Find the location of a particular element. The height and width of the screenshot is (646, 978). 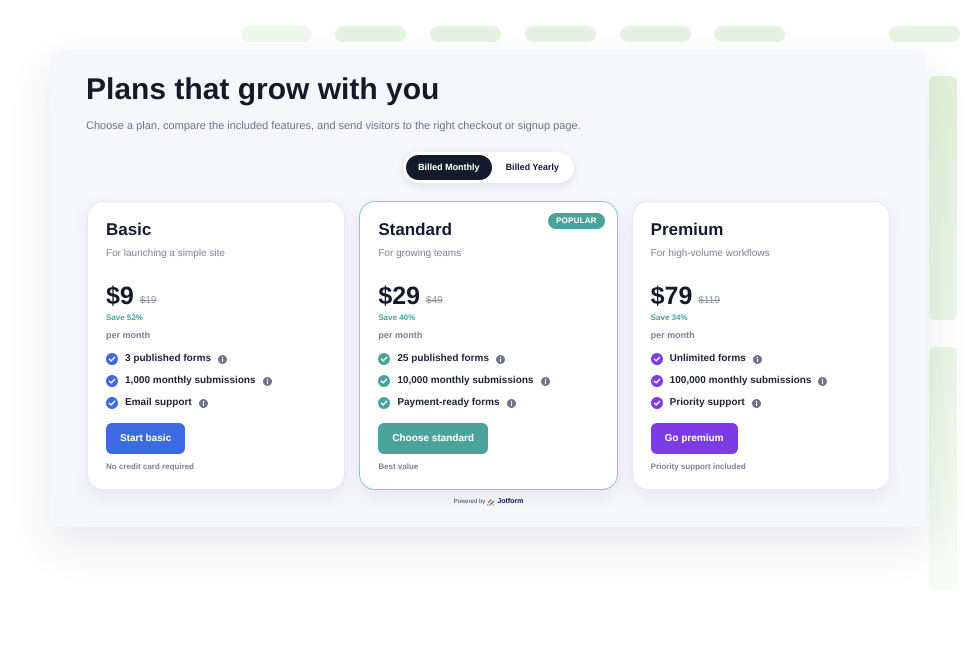

feature-text: 3 published forms is located at coordinates (168, 359).